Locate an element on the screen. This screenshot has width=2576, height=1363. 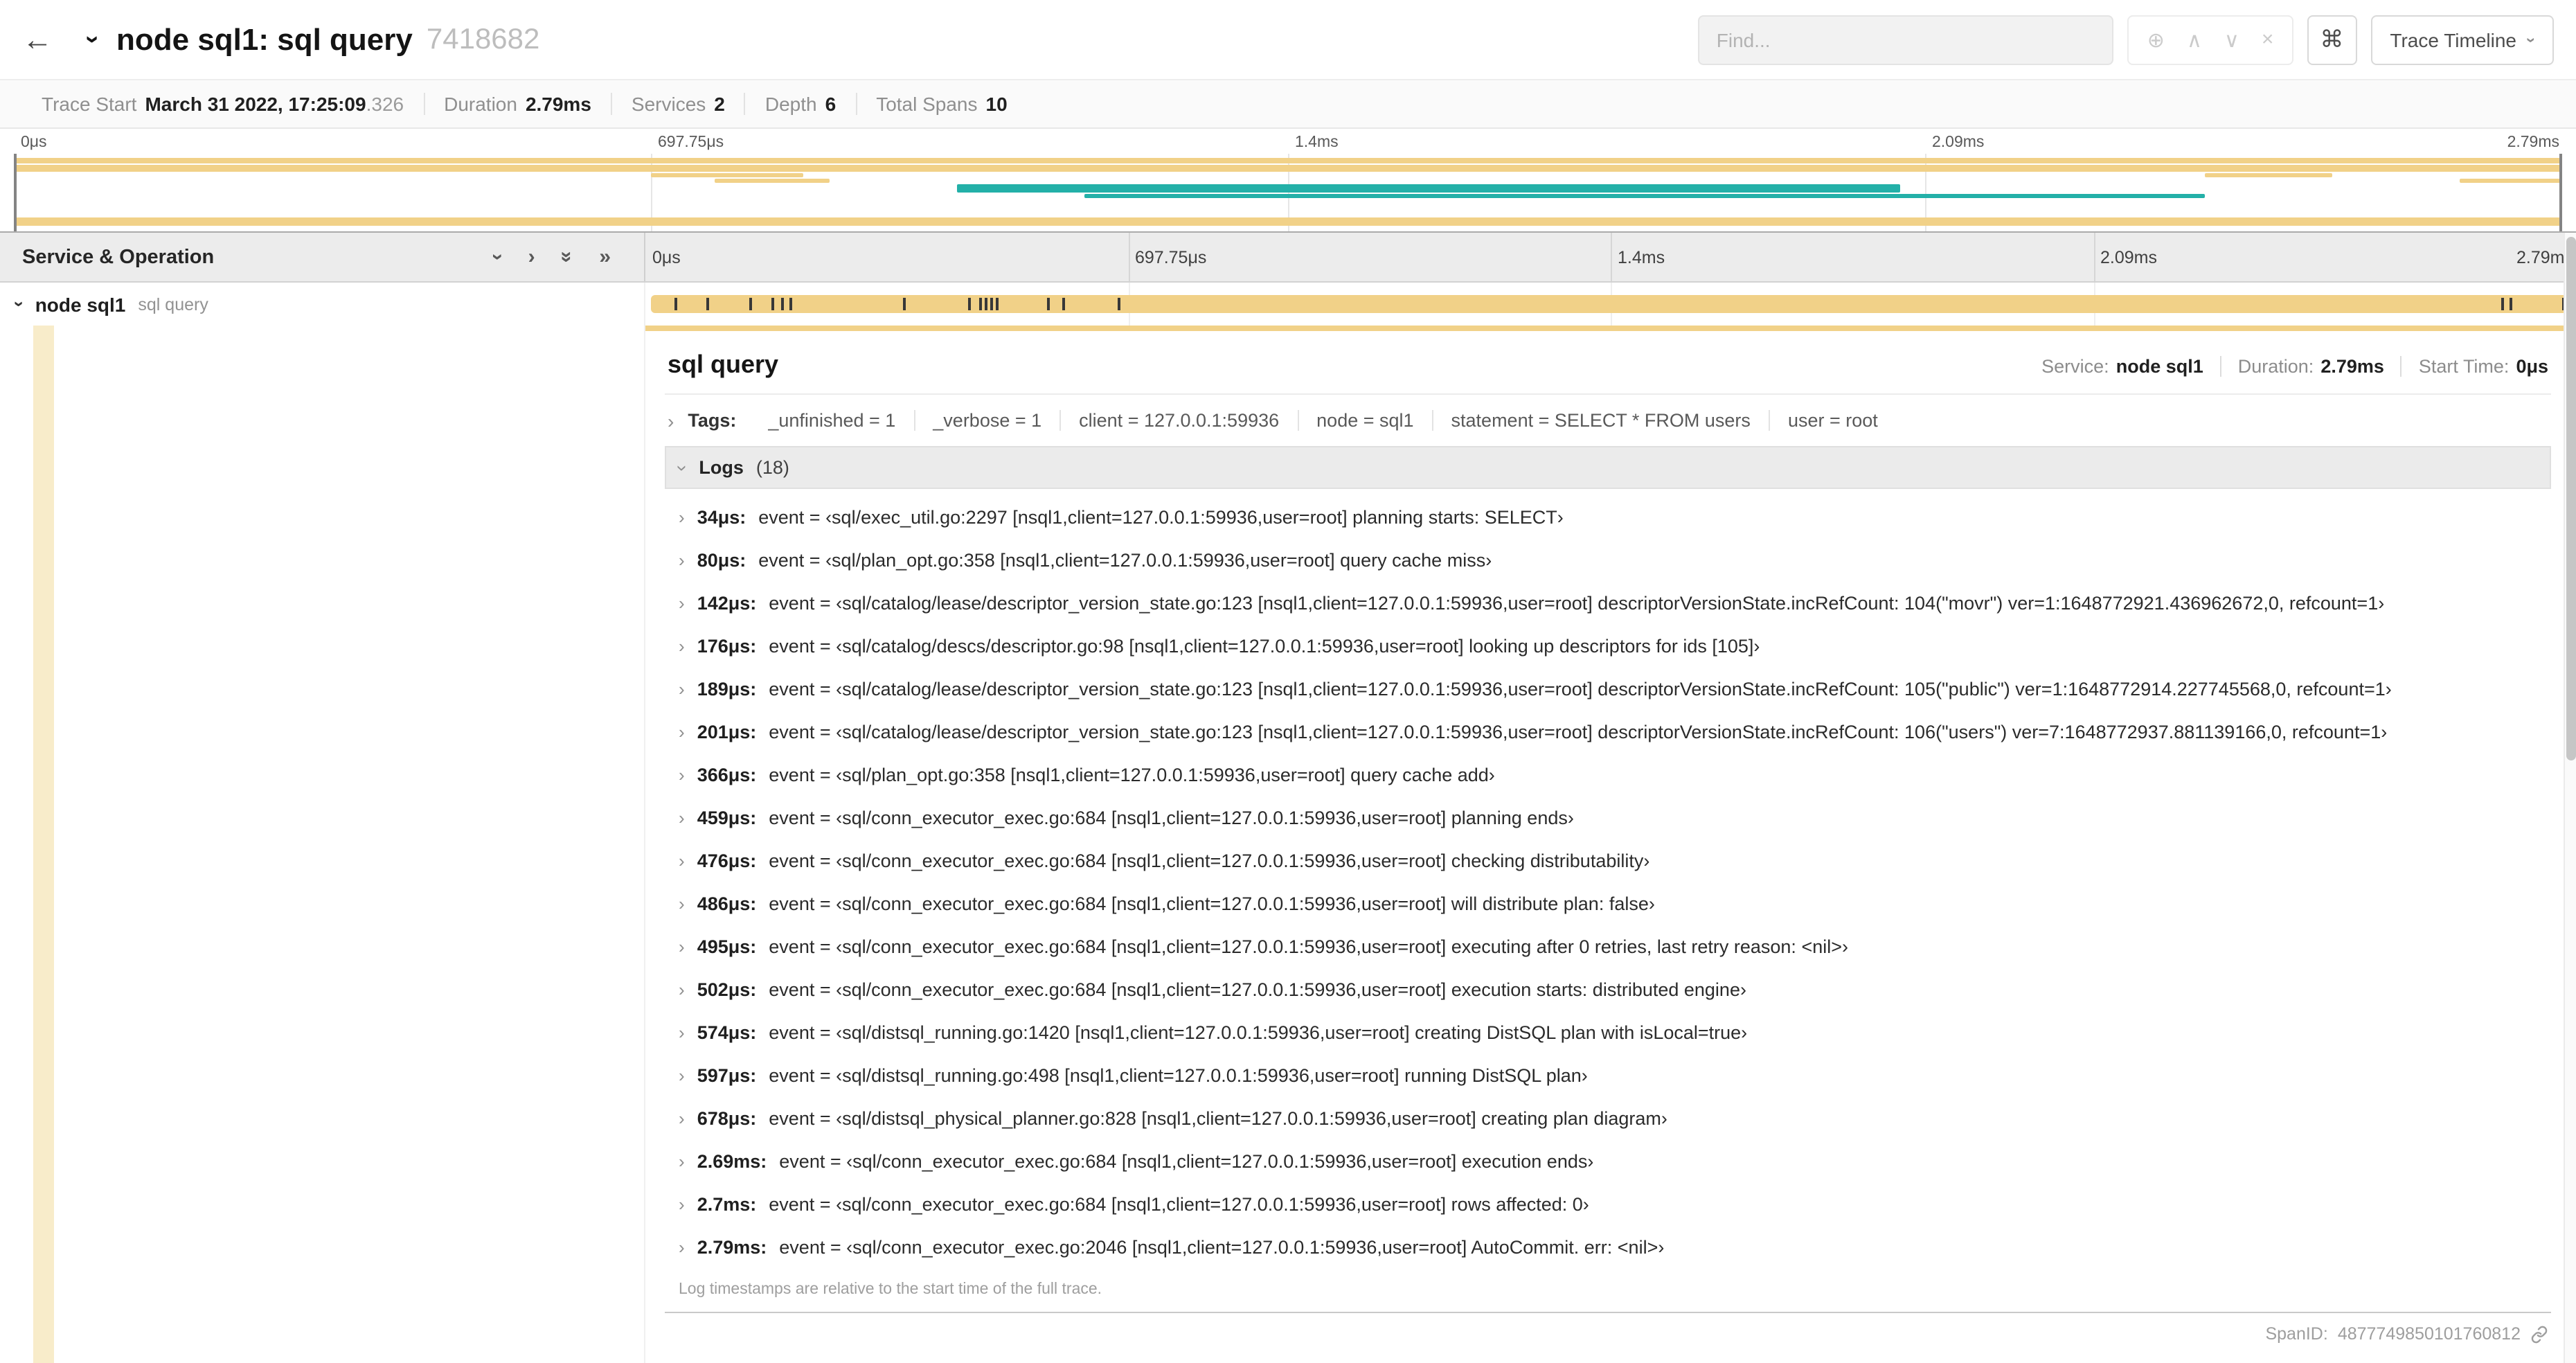
timeline-ruler: 0μs 697.75μs 1.4ms 2.09ms 2.79ms is located at coordinates (1611, 257).